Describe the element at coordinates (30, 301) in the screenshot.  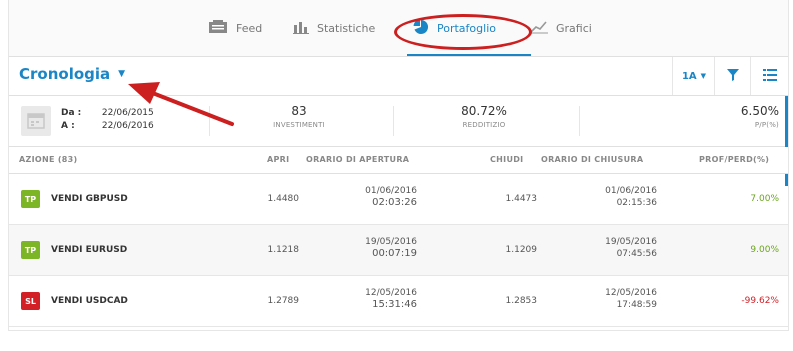
I see `stop-loss-badge: SL` at that location.